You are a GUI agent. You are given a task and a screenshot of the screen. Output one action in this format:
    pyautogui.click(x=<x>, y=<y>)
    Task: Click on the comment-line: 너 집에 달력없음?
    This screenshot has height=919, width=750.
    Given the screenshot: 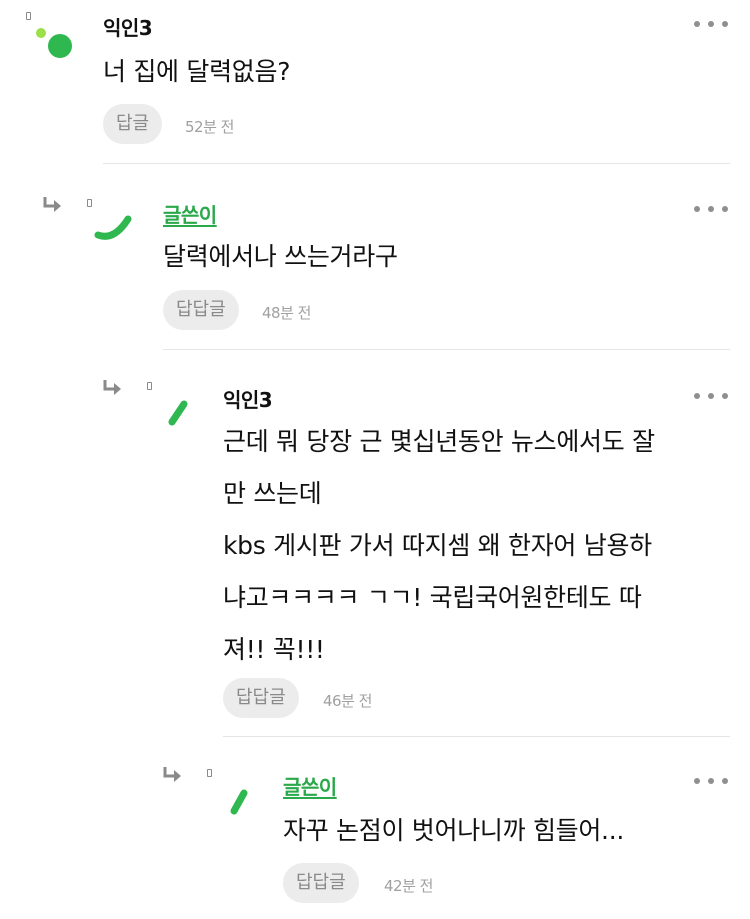 What is the action you would take?
    pyautogui.click(x=197, y=71)
    